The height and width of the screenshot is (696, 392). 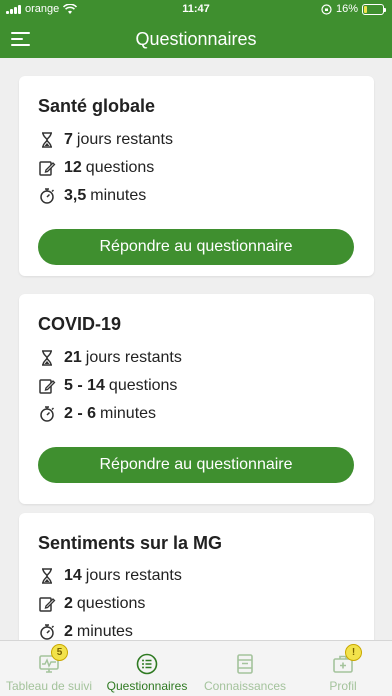 What do you see at coordinates (365, 9) in the screenshot?
I see `battery-fill` at bounding box center [365, 9].